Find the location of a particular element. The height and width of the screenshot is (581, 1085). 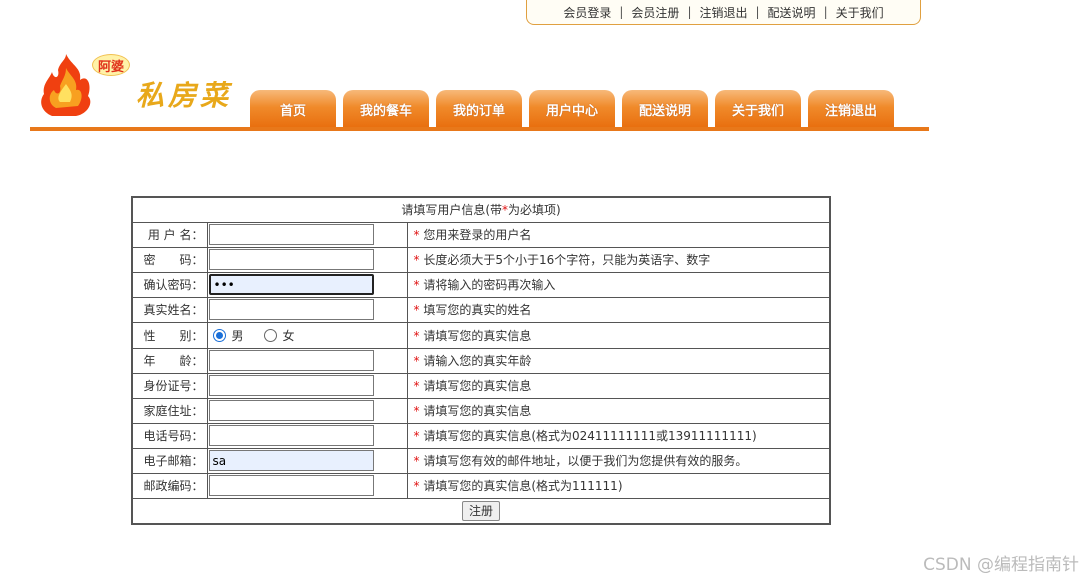

top-links-bar: 会员登录 | 会员注册 | 注销退出 | 配送说明 | 关于我们 is located at coordinates (723, 12).